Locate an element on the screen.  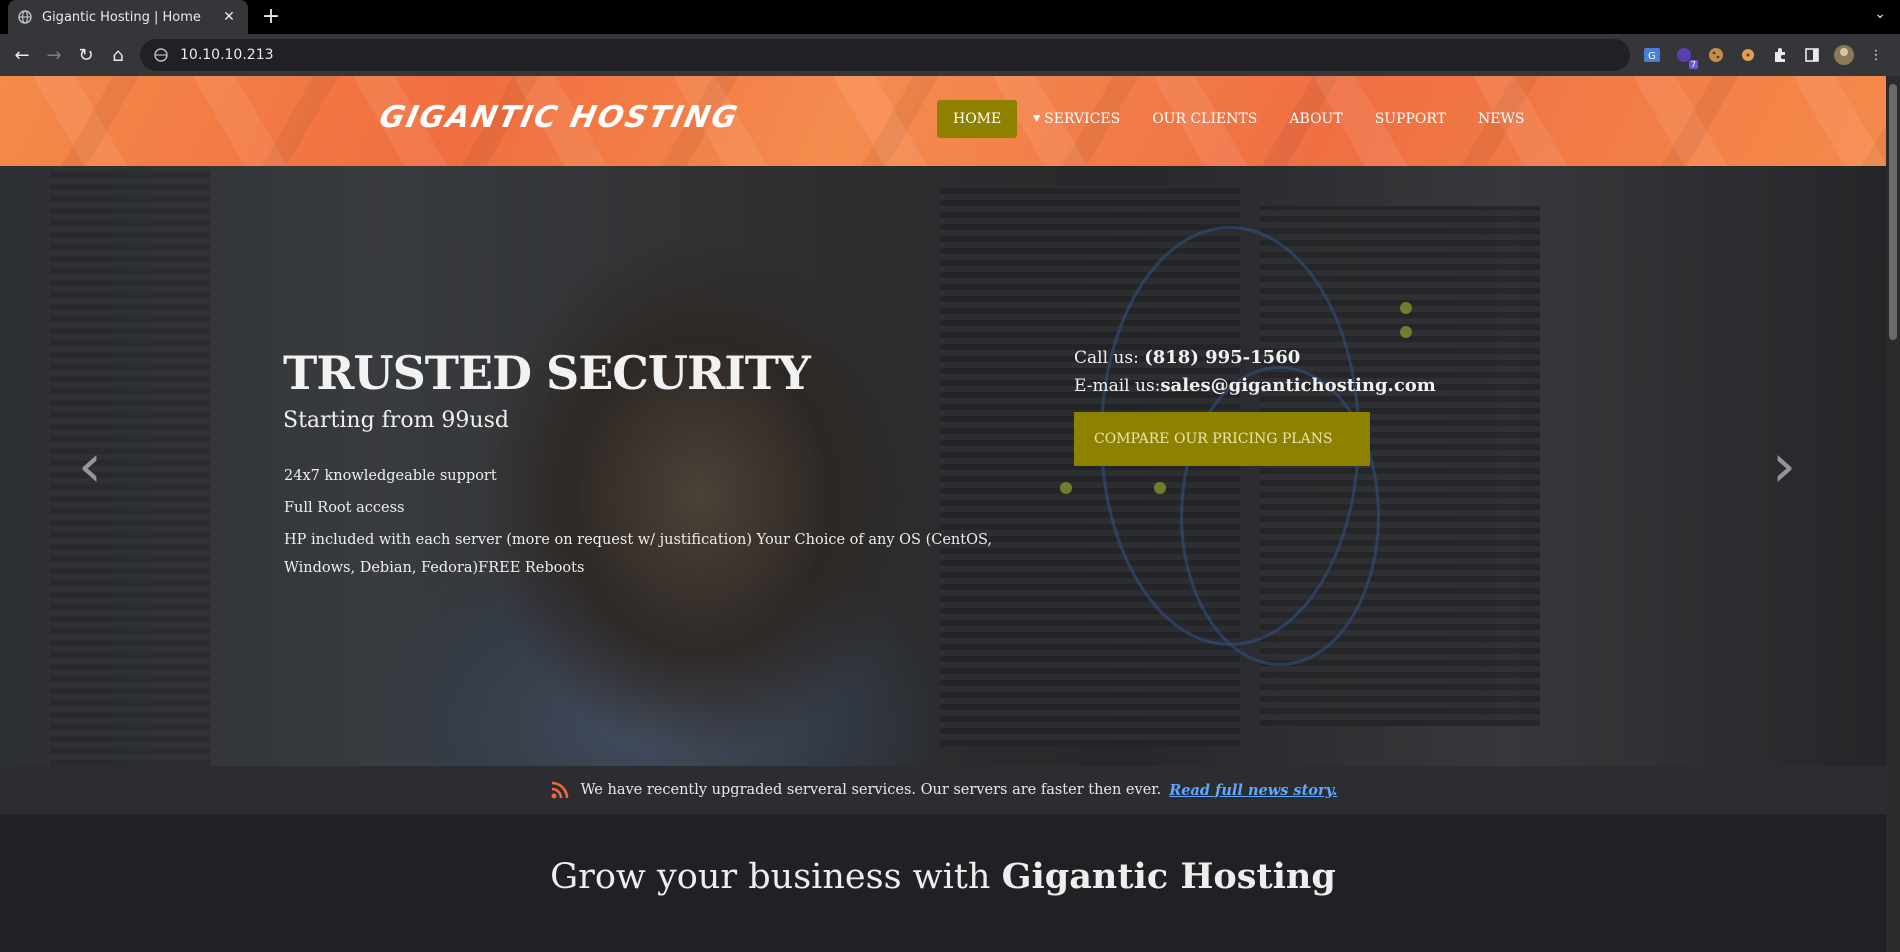
carousel-next-icon: › is located at coordinates (1784, 466).